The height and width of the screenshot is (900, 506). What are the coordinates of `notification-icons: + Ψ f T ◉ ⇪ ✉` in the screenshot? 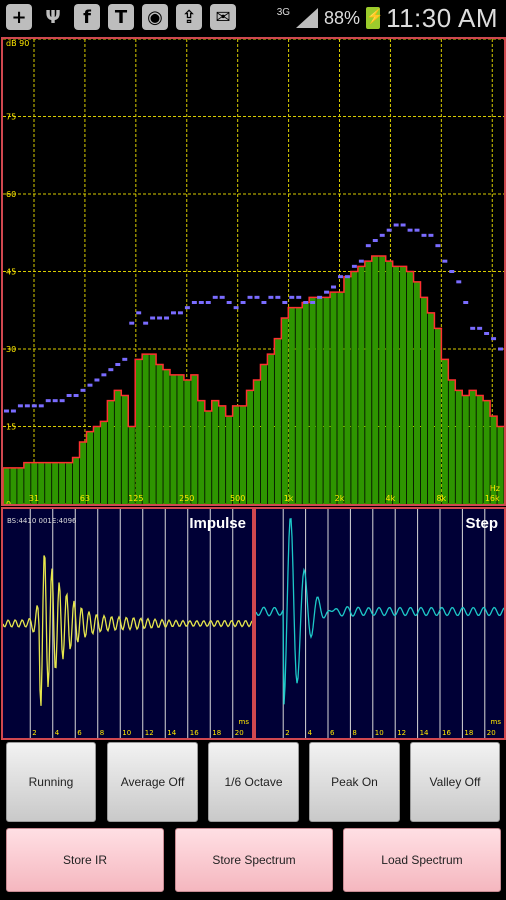 It's located at (121, 17).